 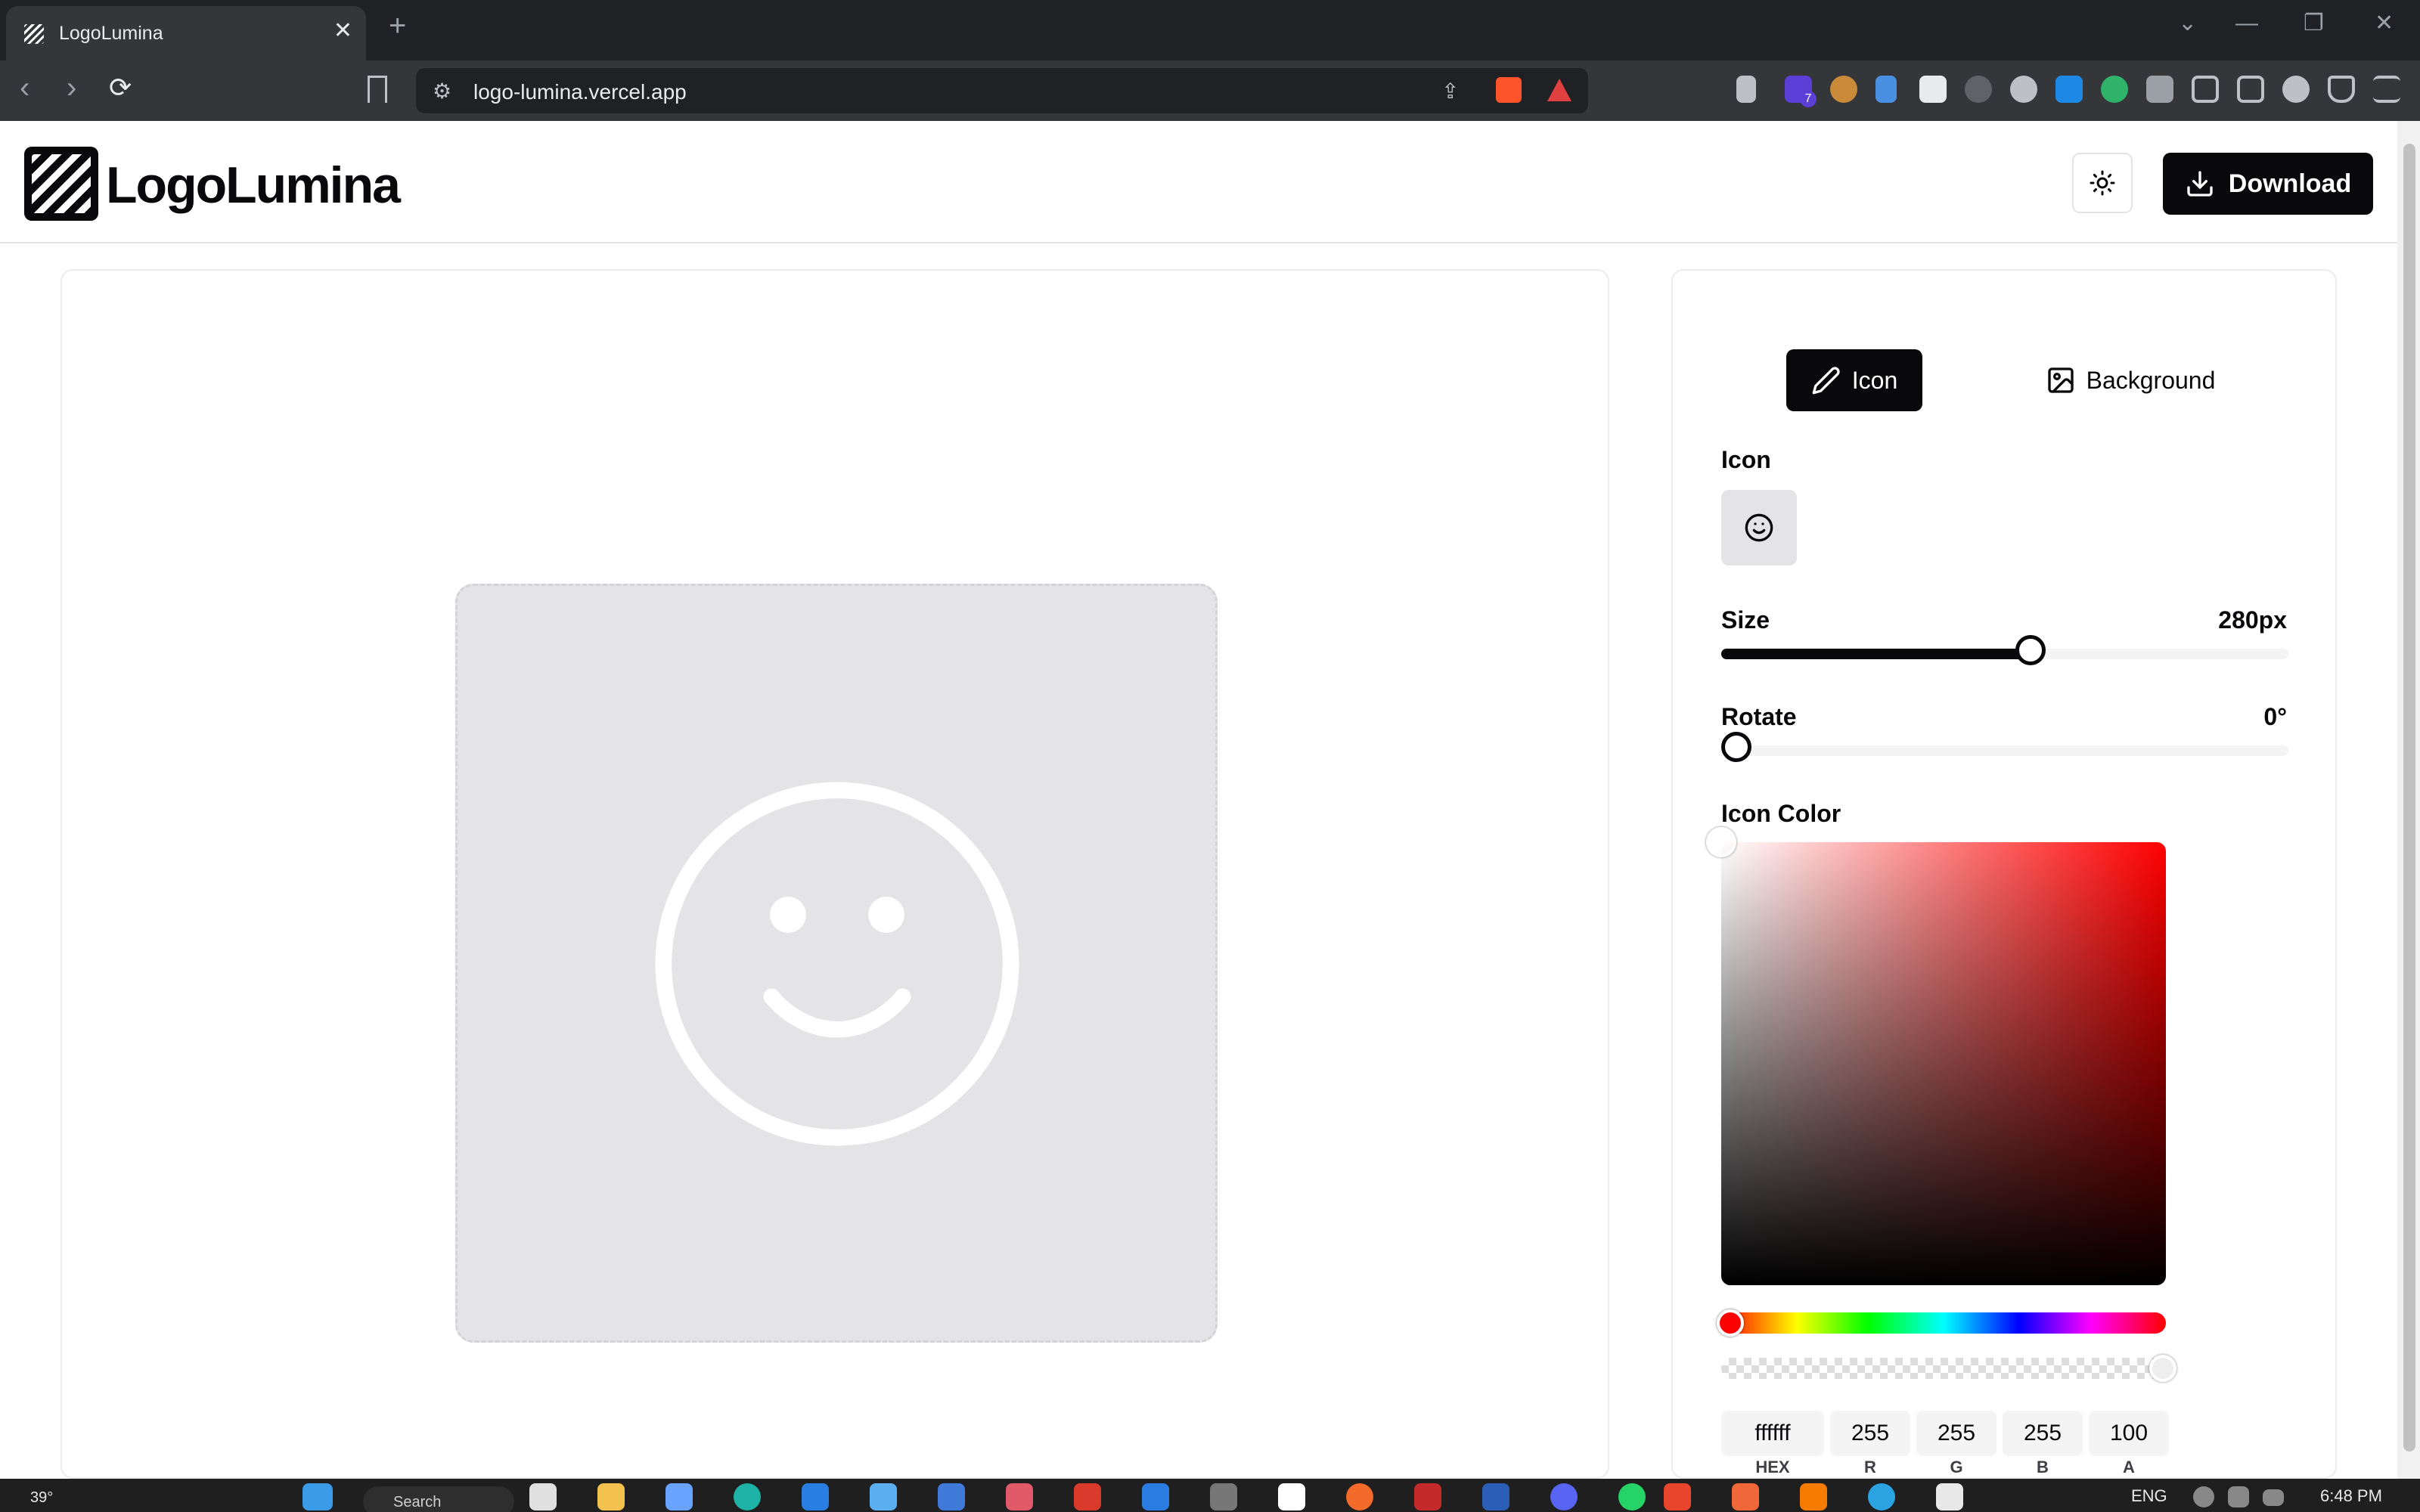 I want to click on task-view-icon, so click(x=543, y=1496).